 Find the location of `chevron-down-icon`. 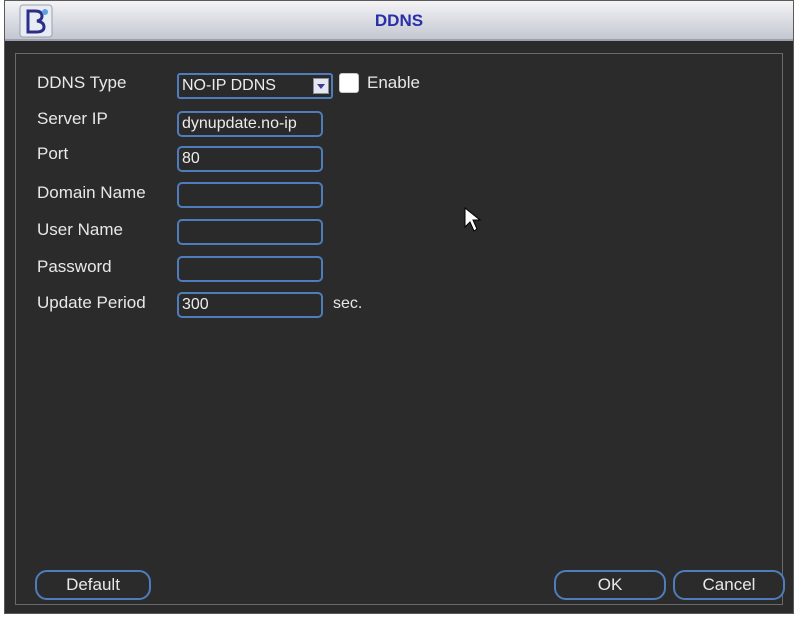

chevron-down-icon is located at coordinates (321, 86).